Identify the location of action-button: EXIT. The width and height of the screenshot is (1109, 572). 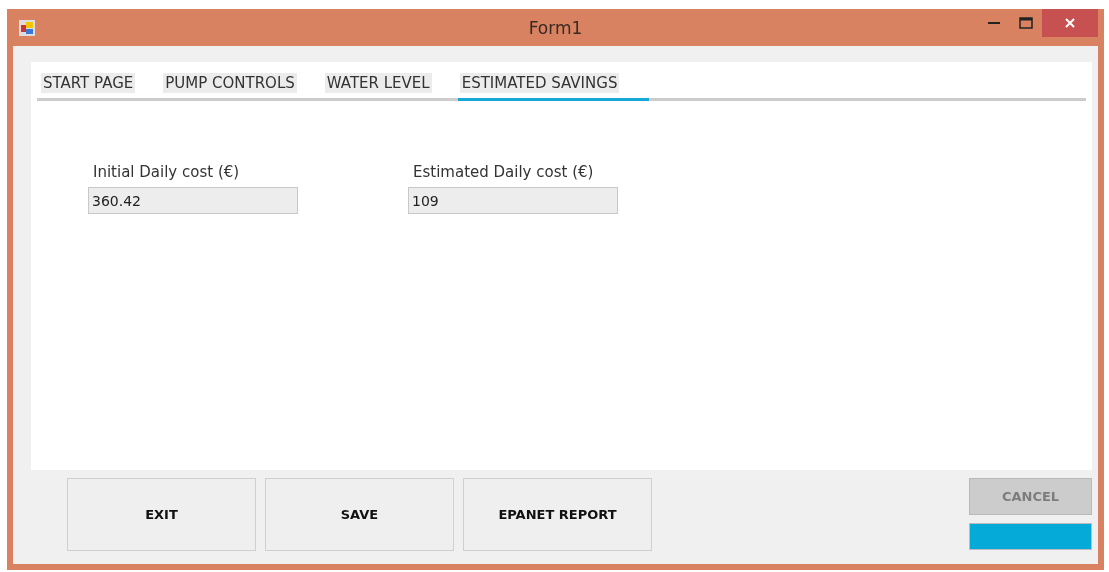
(161, 514).